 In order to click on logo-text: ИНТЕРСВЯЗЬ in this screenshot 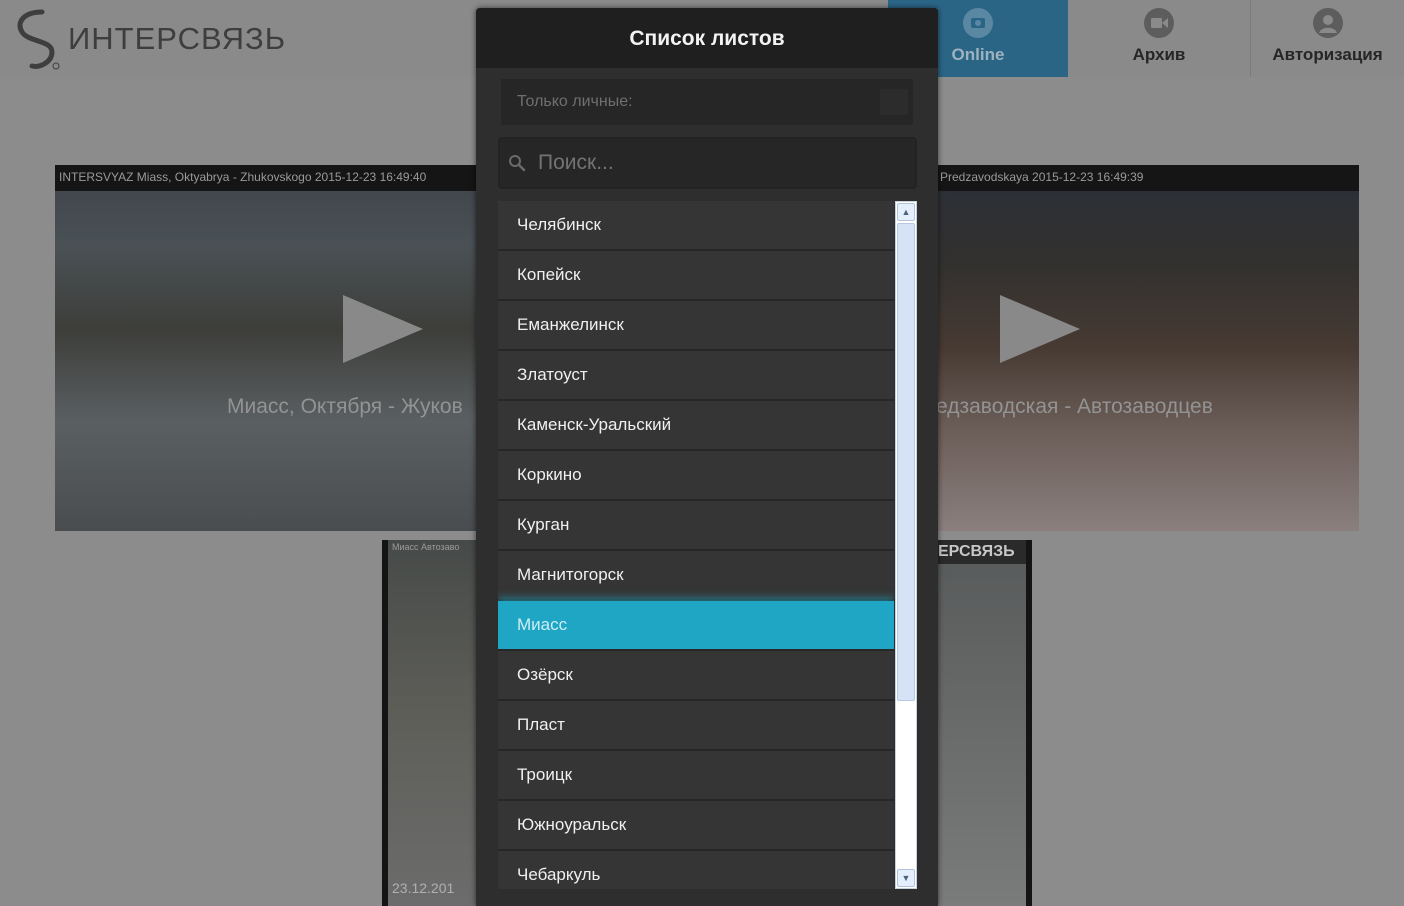, I will do `click(177, 38)`.